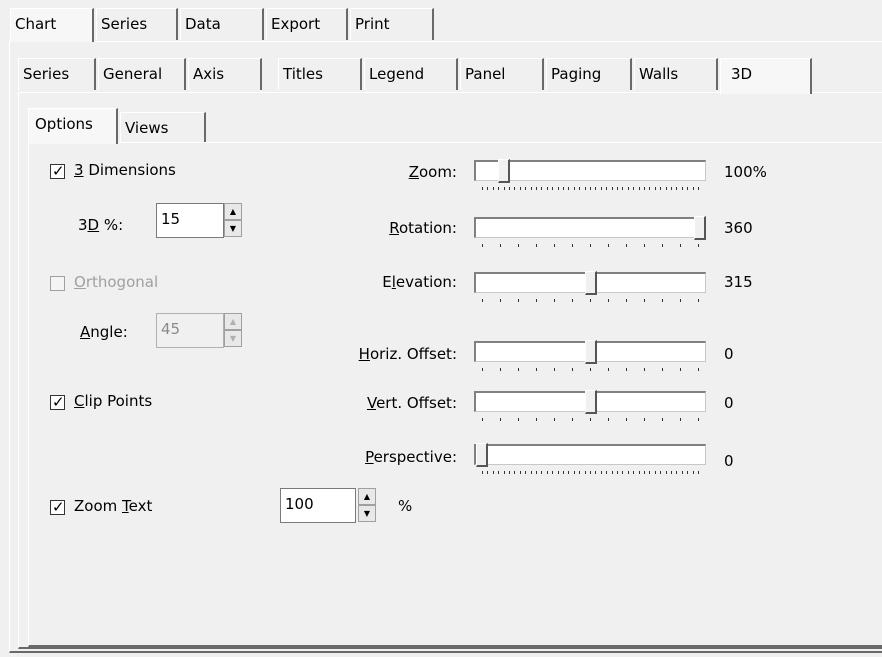 This screenshot has height=657, width=882. Describe the element at coordinates (142, 74) in the screenshot. I see `tab-general: General` at that location.